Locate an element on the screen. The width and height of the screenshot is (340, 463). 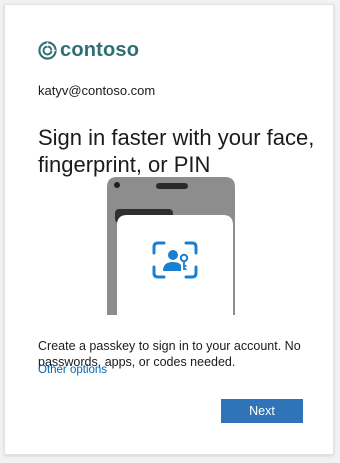
other-options-link: Other options is located at coordinates (72, 370).